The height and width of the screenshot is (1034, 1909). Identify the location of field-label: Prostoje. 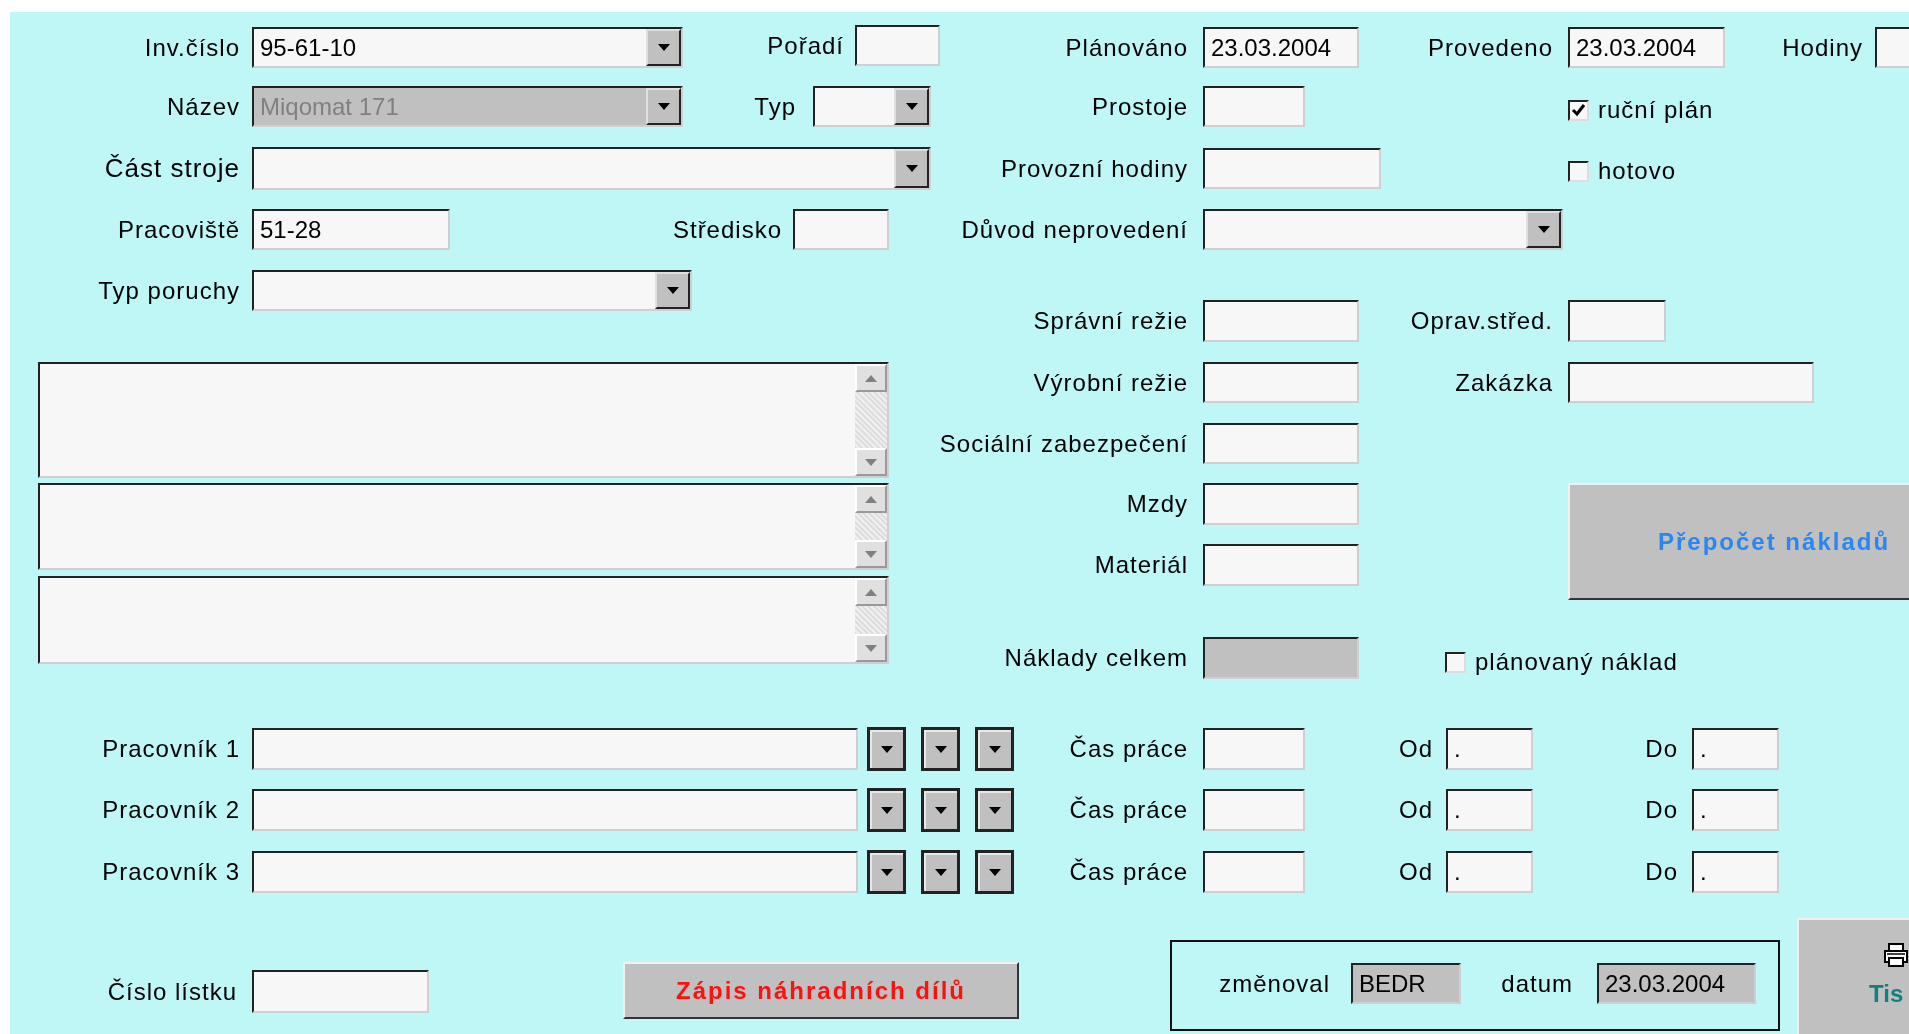
(1139, 107).